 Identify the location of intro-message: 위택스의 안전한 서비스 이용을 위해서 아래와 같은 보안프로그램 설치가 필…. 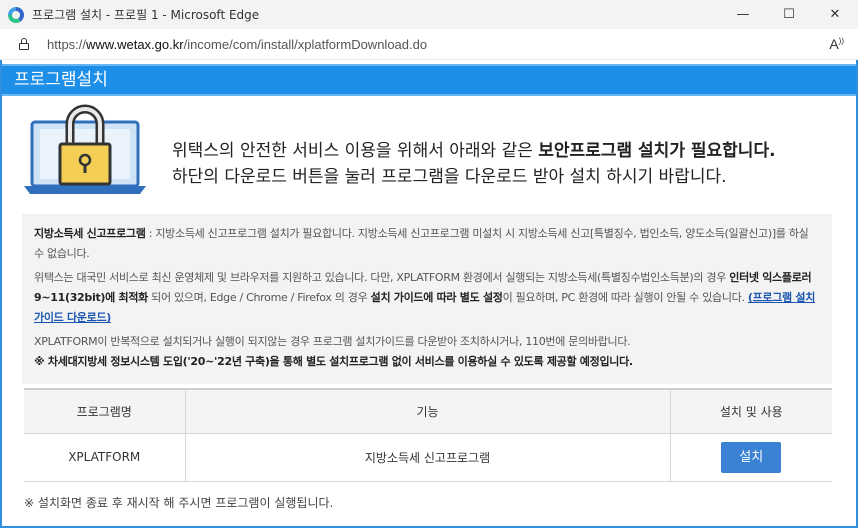
(474, 164).